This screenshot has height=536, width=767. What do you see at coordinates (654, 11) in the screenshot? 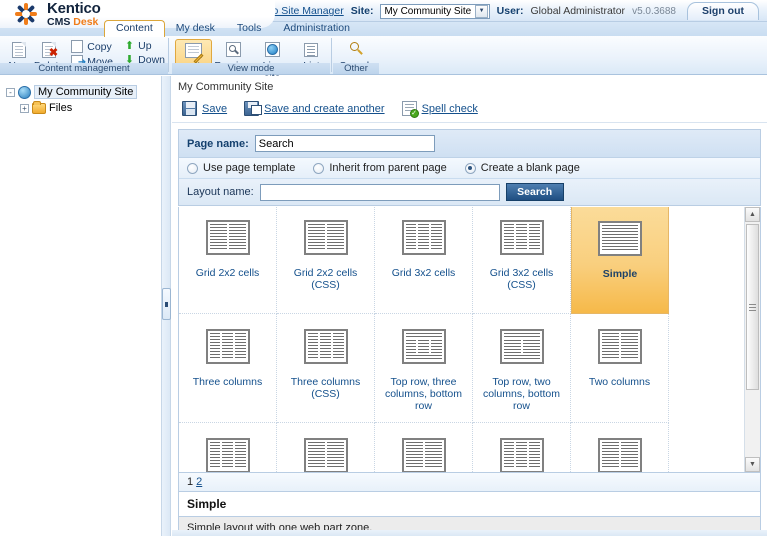
I see `version-label: v5.0.3688` at bounding box center [654, 11].